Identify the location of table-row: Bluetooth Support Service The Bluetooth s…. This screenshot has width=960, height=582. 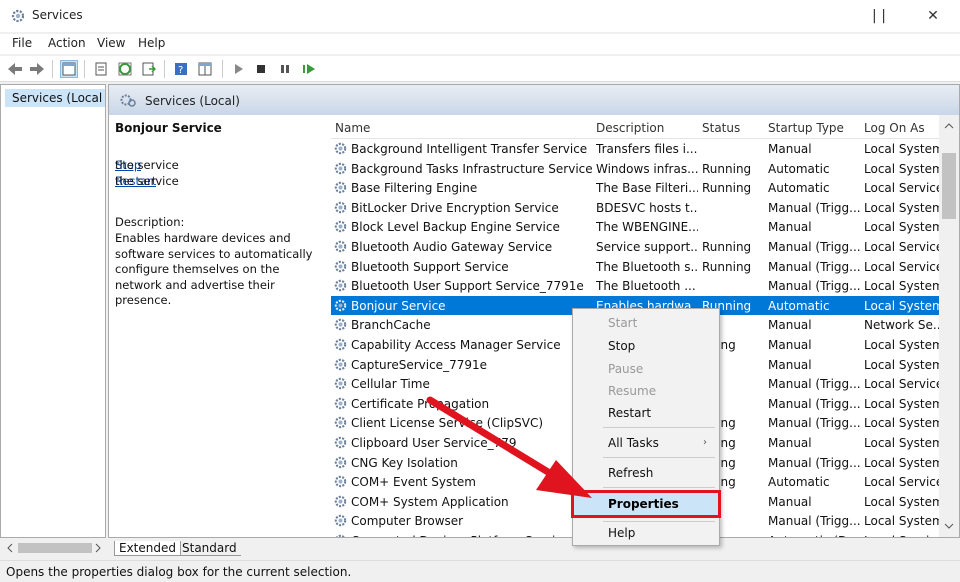
(637, 267).